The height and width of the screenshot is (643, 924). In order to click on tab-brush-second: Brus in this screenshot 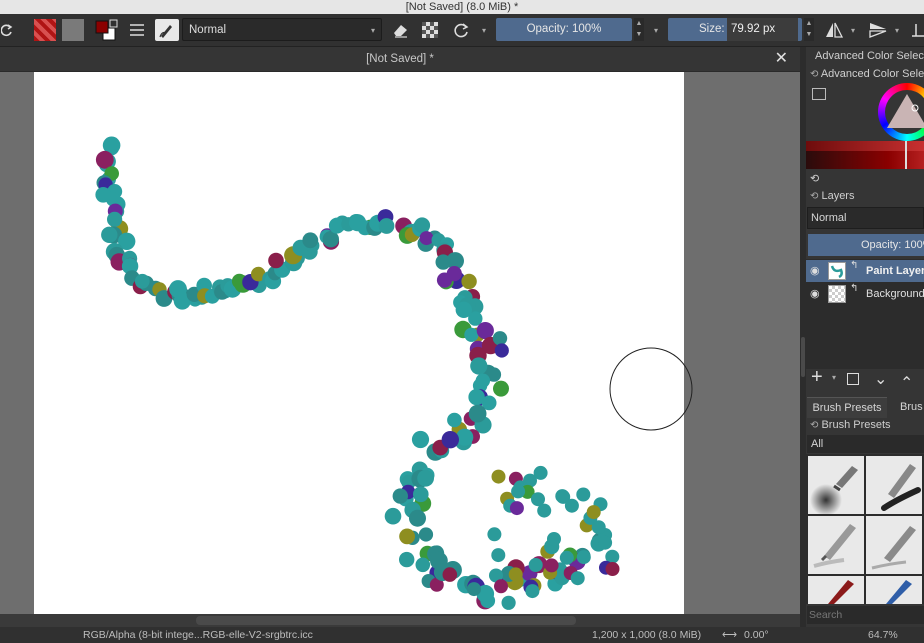, I will do `click(907, 407)`.